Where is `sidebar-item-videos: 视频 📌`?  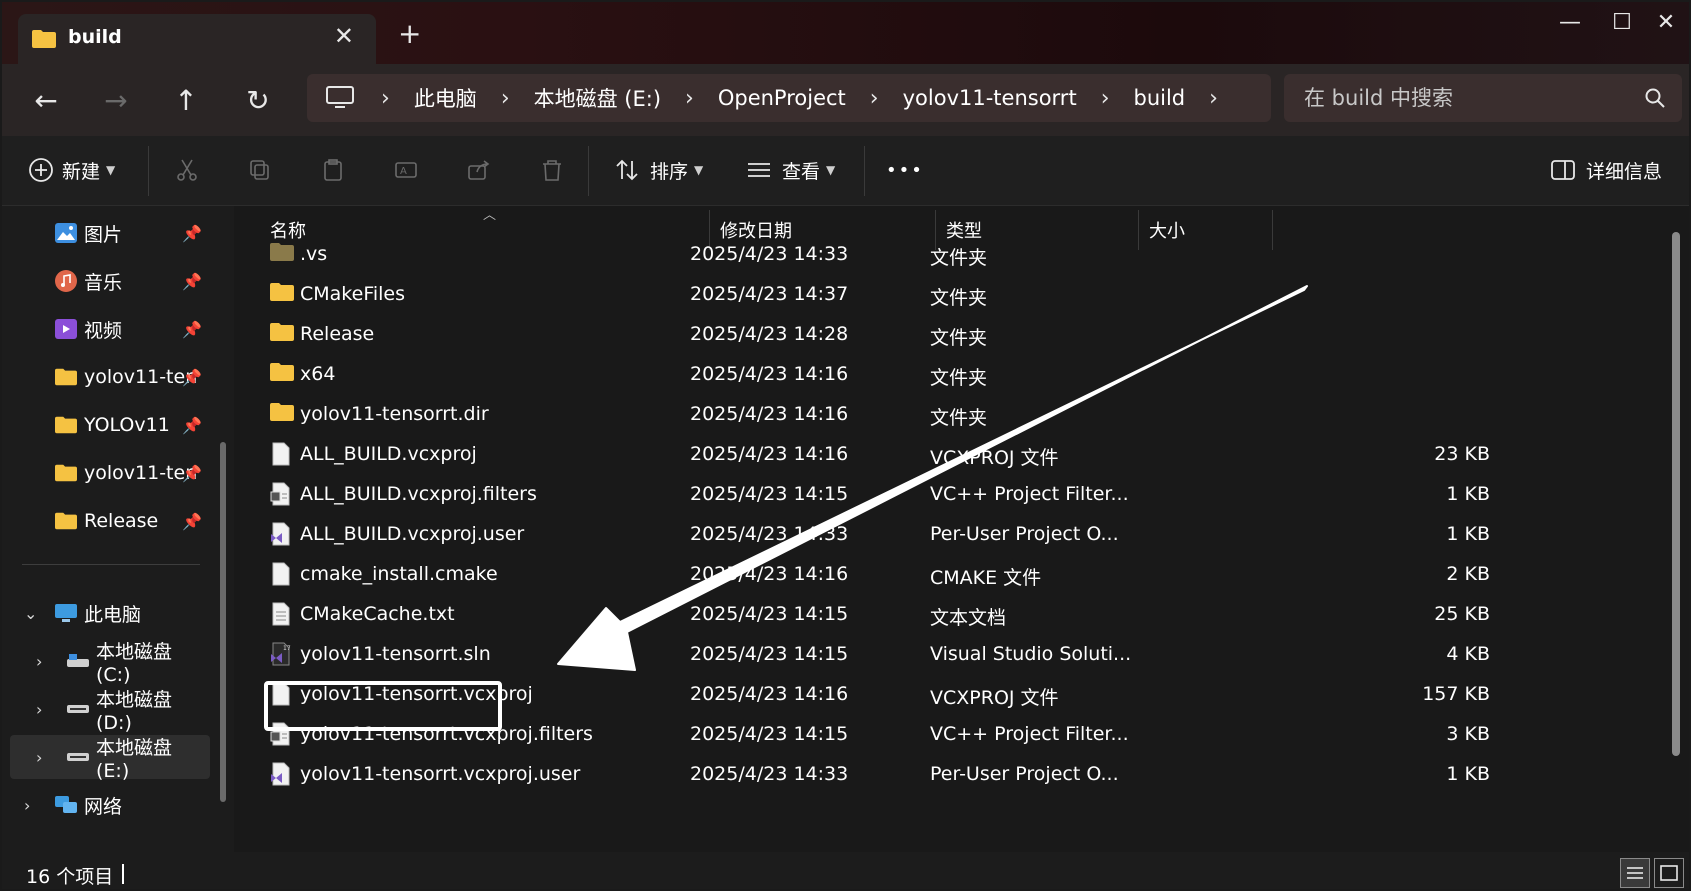
sidebar-item-videos: 视频 📌 is located at coordinates (110, 329).